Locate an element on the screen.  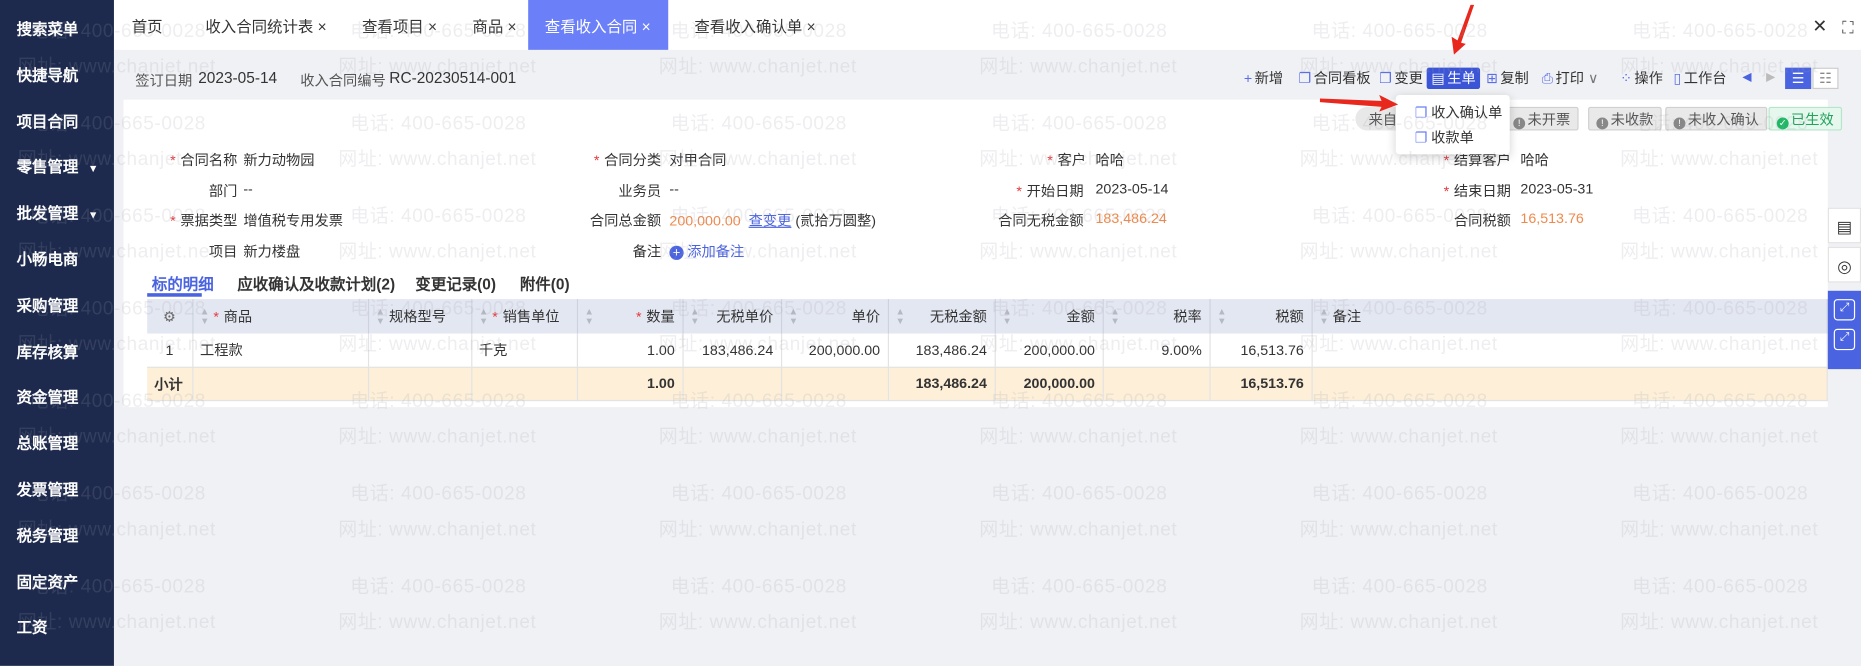
tab-home: 首页 is located at coordinates (147, 25).